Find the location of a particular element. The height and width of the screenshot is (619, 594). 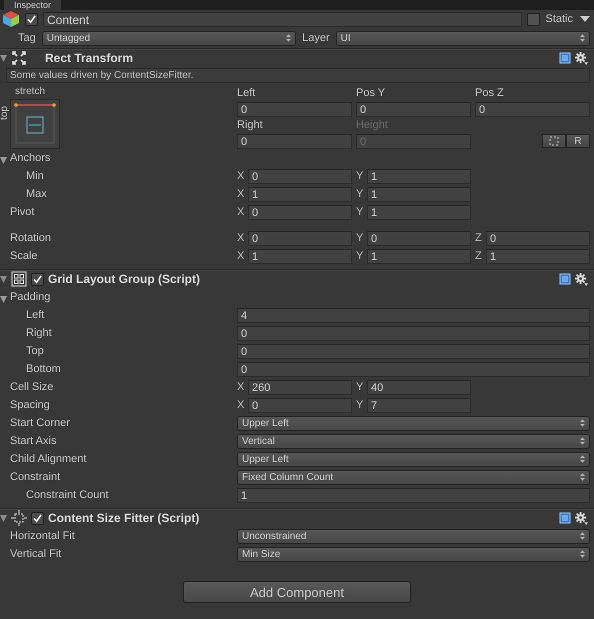

property-label: Start Corner is located at coordinates (40, 423).